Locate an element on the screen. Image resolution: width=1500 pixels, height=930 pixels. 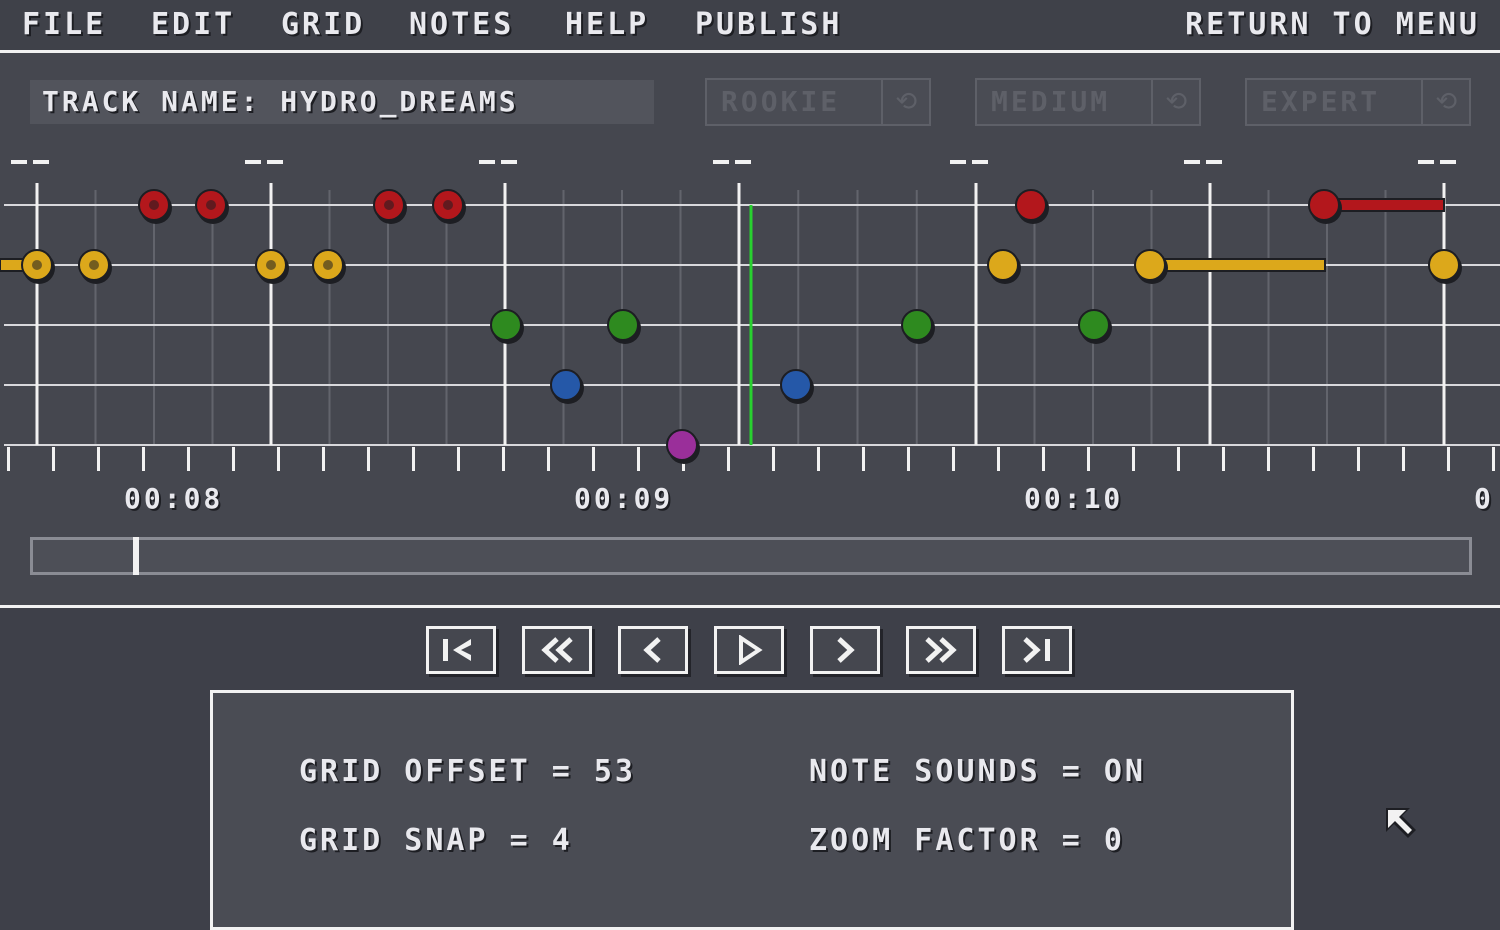
note-sounds-setting: NOTE SOUNDS = ON is located at coordinates (977, 772).